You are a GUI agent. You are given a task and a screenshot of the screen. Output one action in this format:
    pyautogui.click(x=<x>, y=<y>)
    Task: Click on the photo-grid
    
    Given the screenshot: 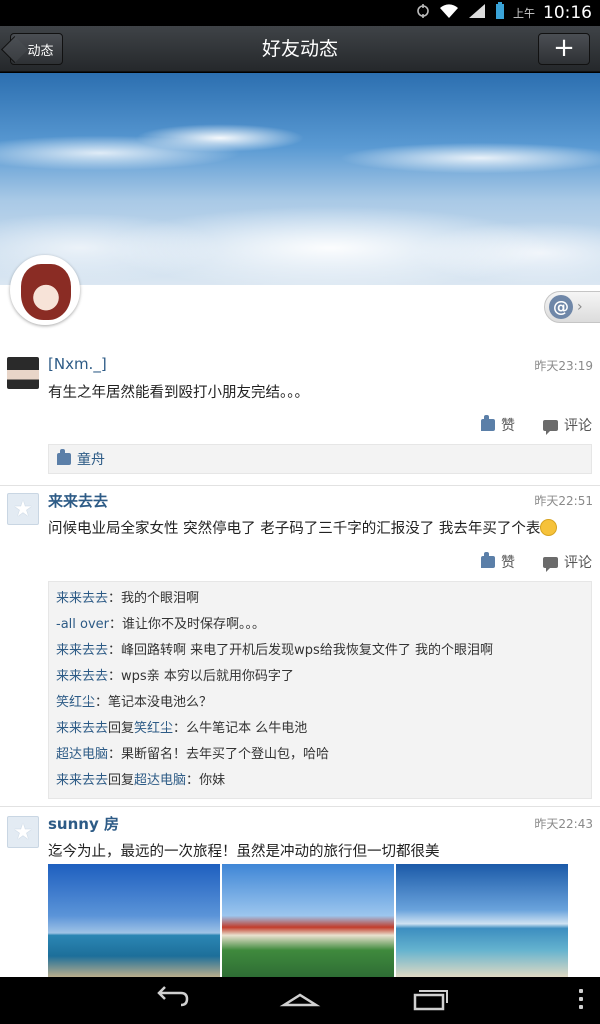 What is the action you would take?
    pyautogui.click(x=308, y=920)
    